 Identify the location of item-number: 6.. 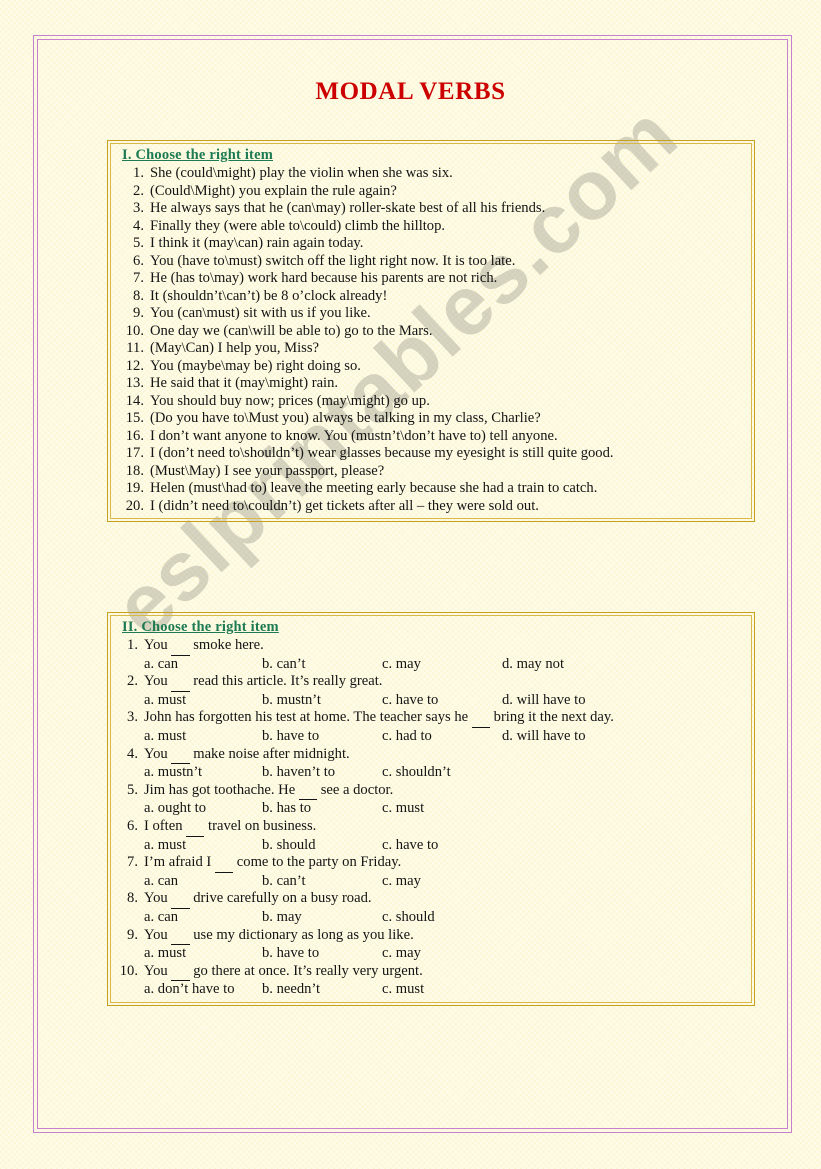
(138, 260).